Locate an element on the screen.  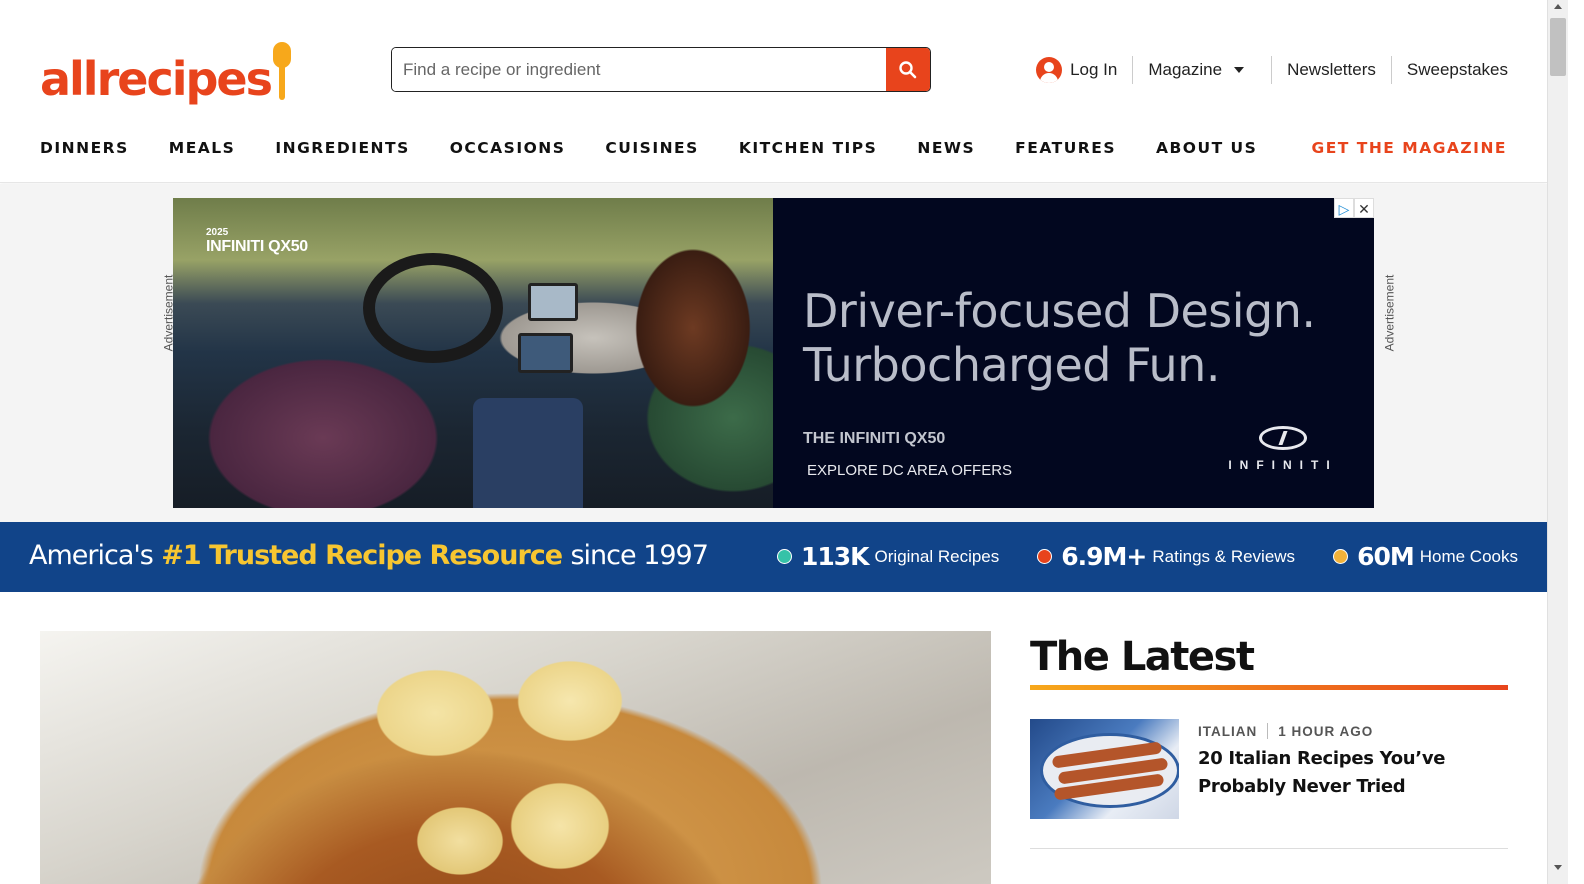
ad-label-right: Advertisement is located at coordinates (1389, 313).